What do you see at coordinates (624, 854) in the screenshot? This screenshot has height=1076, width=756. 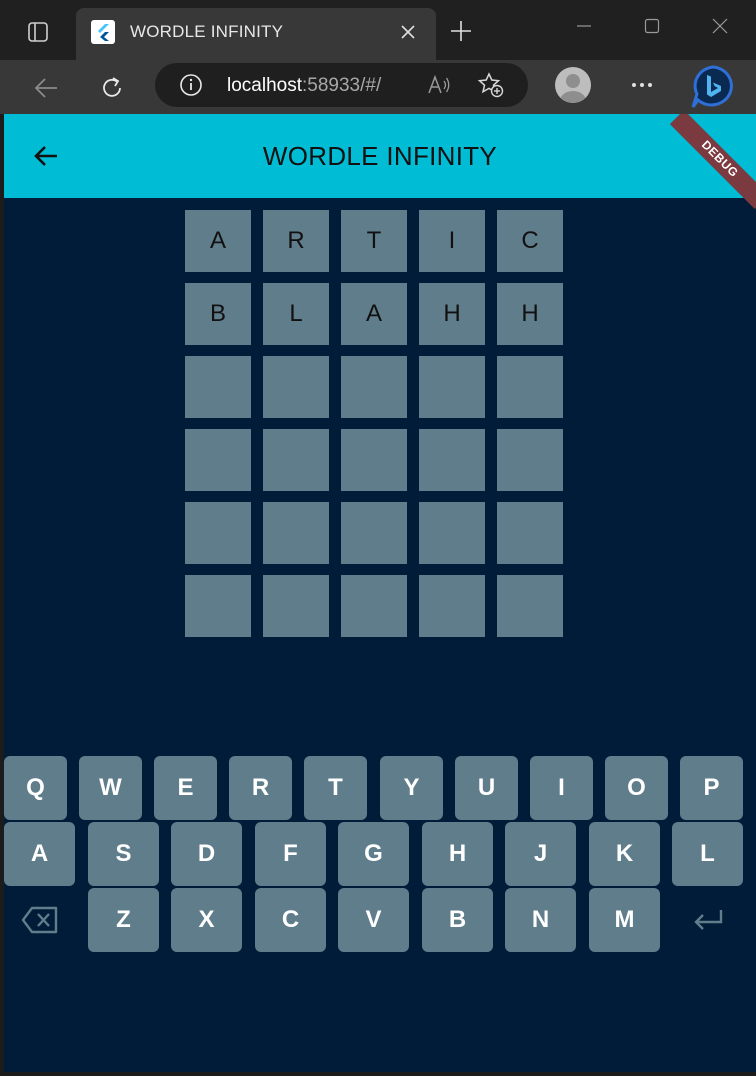 I see `key-k: K` at bounding box center [624, 854].